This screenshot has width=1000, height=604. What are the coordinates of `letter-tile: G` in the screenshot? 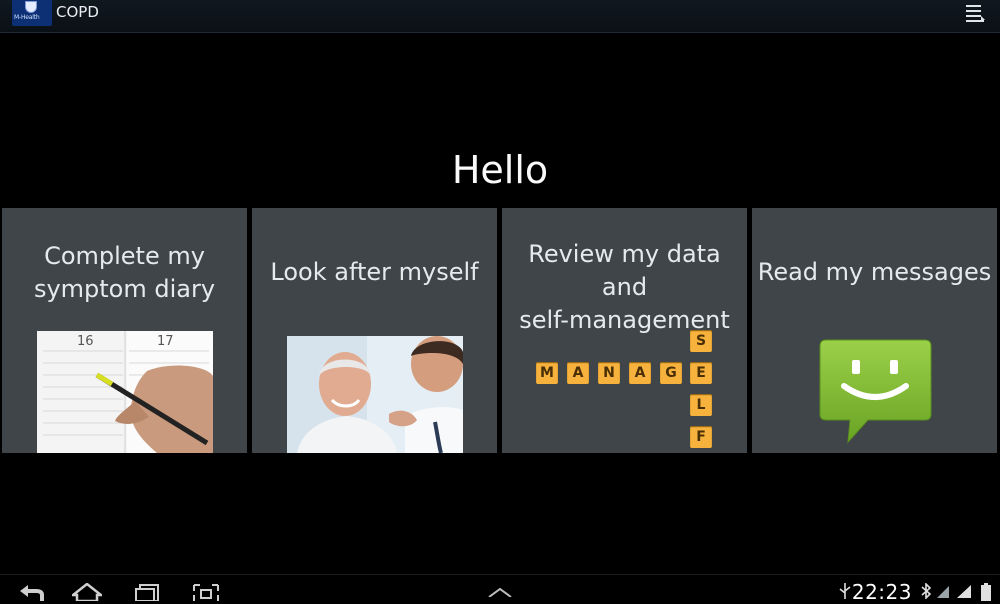 It's located at (671, 373).